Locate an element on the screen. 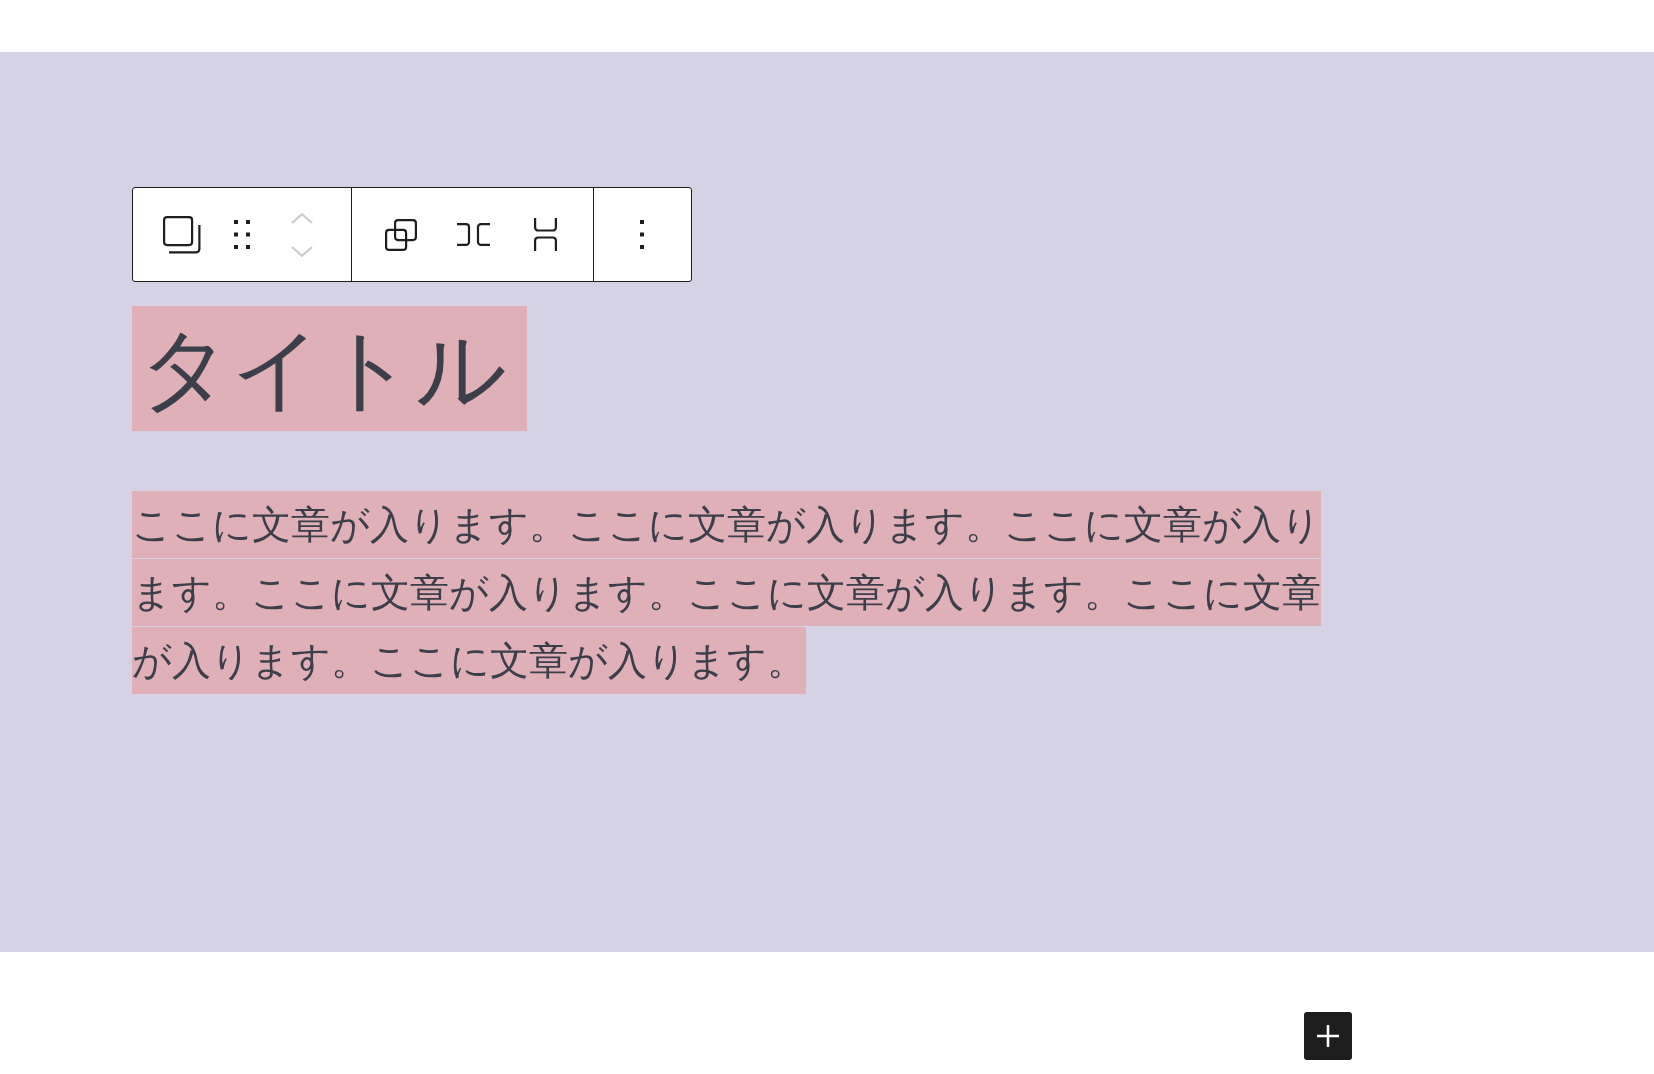 The image size is (1654, 1074). stack-icon is located at coordinates (545, 234).